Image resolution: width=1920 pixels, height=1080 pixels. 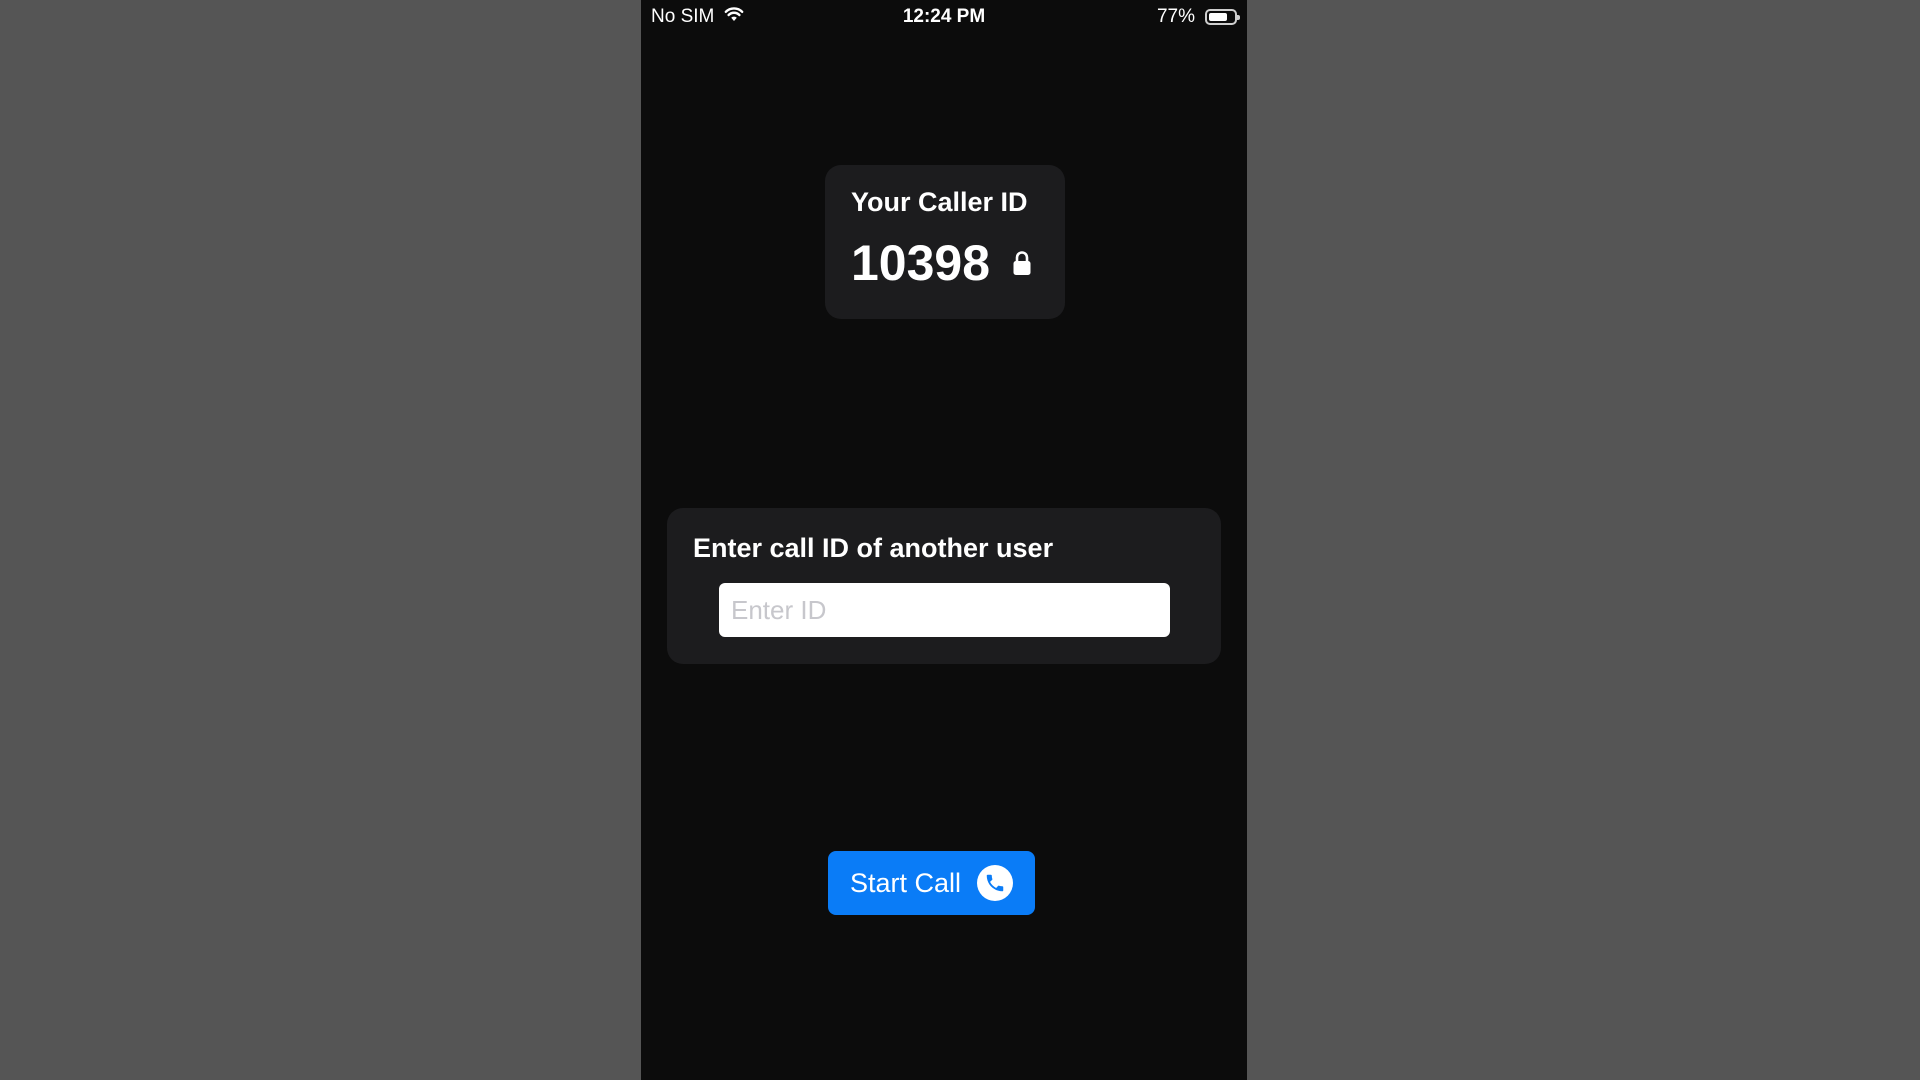 What do you see at coordinates (1175, 16) in the screenshot?
I see `battery-percent: 77%` at bounding box center [1175, 16].